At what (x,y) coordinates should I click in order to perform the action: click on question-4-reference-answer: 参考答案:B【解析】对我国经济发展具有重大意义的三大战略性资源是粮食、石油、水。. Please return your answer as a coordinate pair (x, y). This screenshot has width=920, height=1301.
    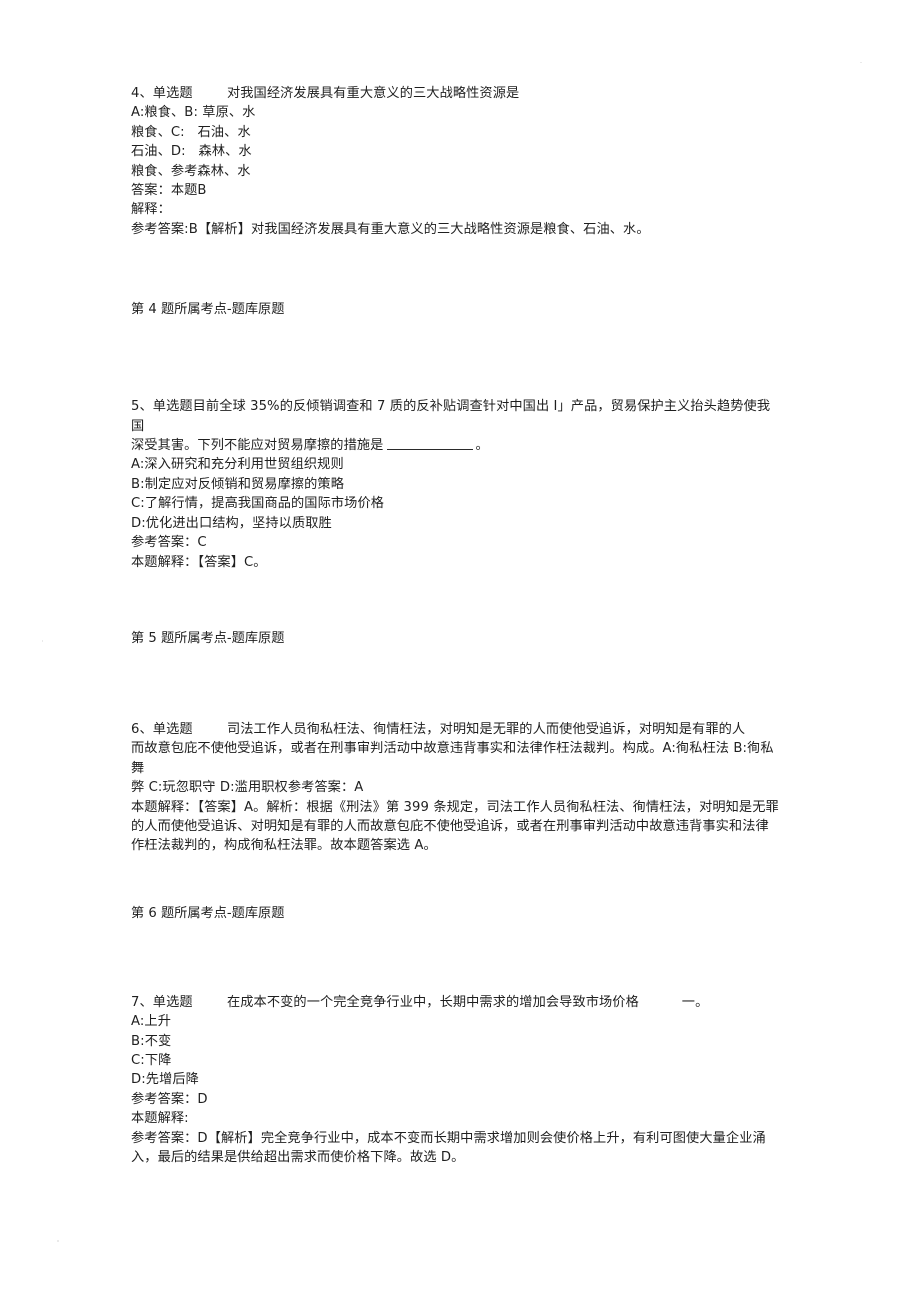
    Looking at the image, I should click on (390, 229).